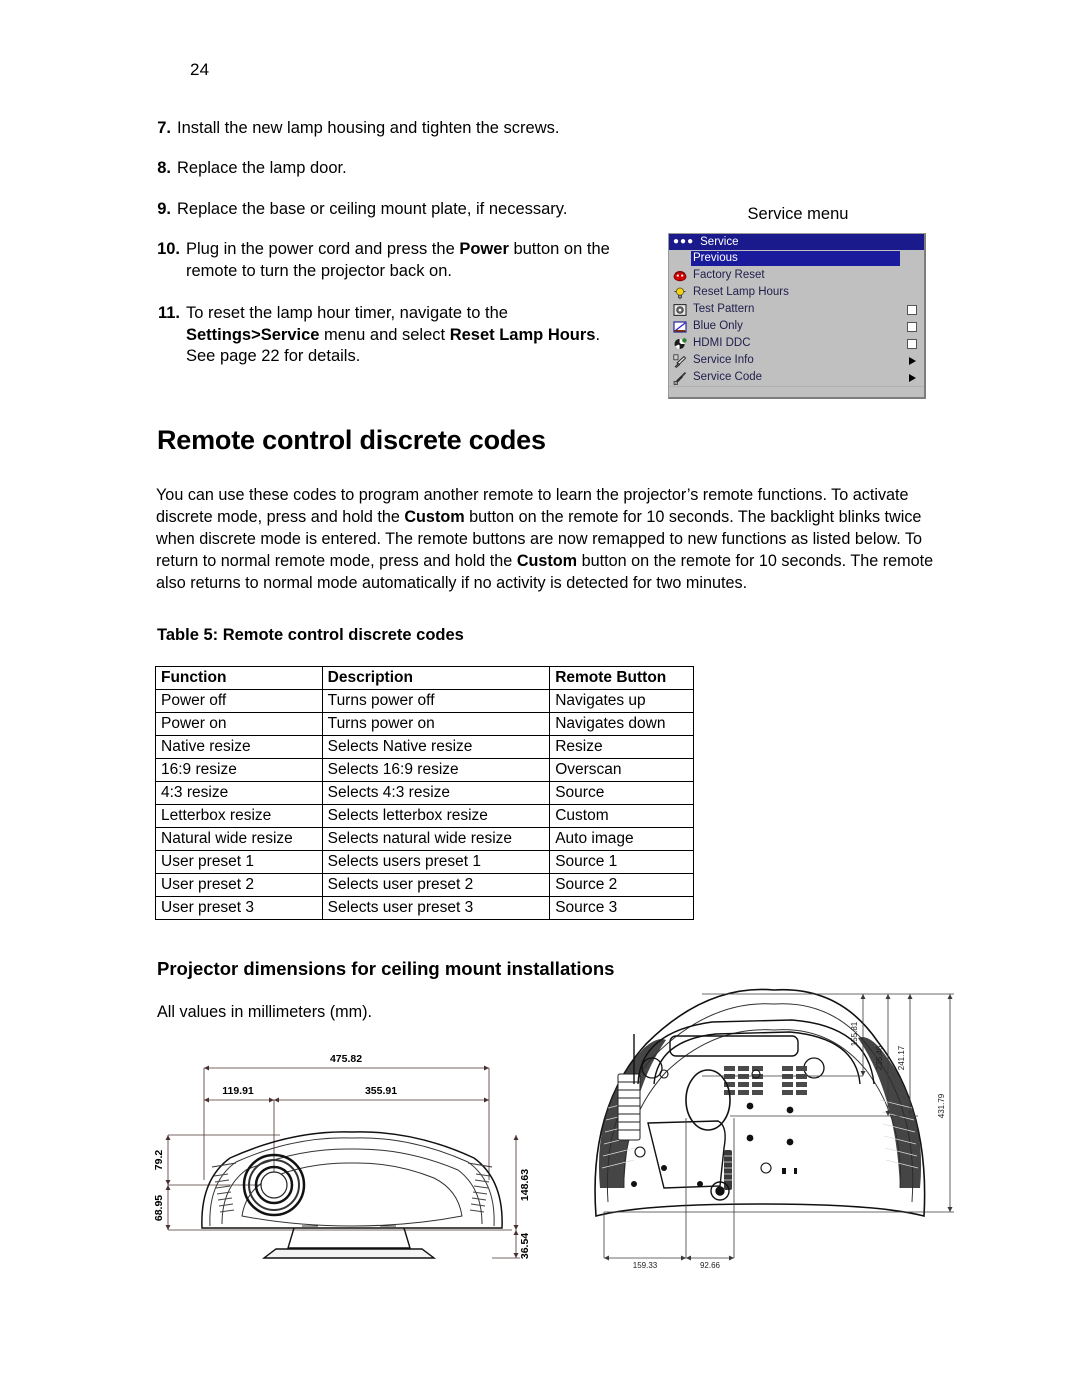 This screenshot has width=1080, height=1397. I want to click on osd-item-reset-lamp-hours: Reset Lamp Hours, so click(796, 292).